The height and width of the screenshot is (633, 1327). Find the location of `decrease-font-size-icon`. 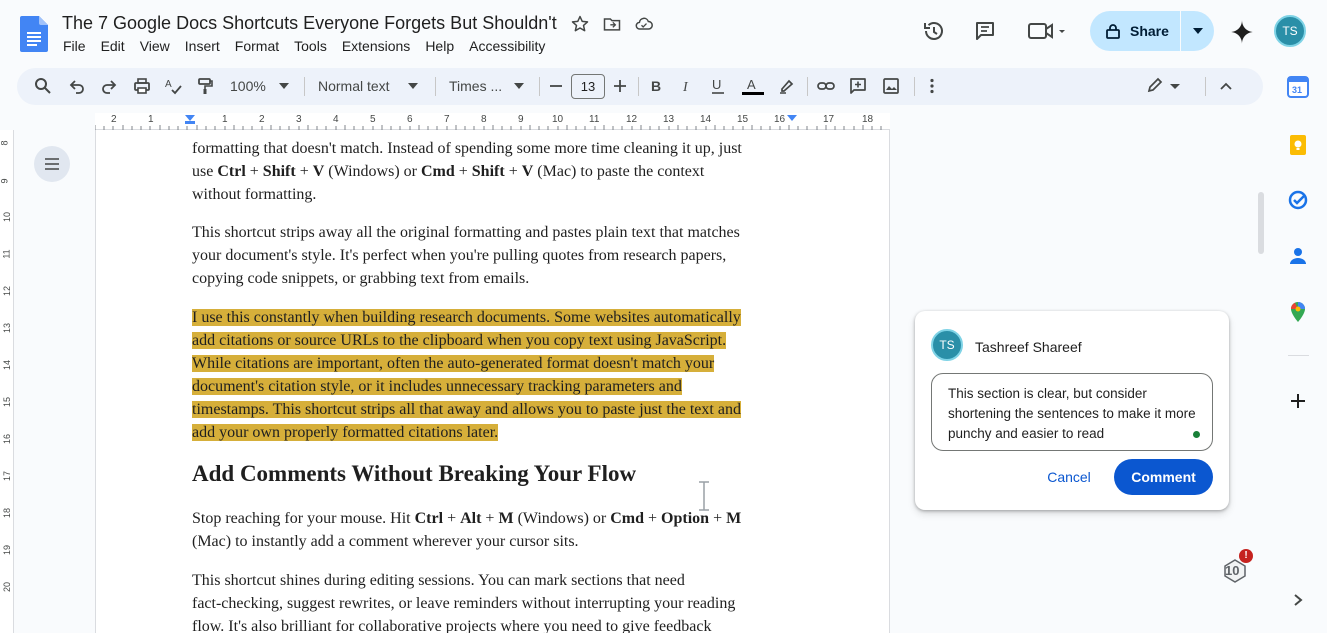

decrease-font-size-icon is located at coordinates (556, 86).